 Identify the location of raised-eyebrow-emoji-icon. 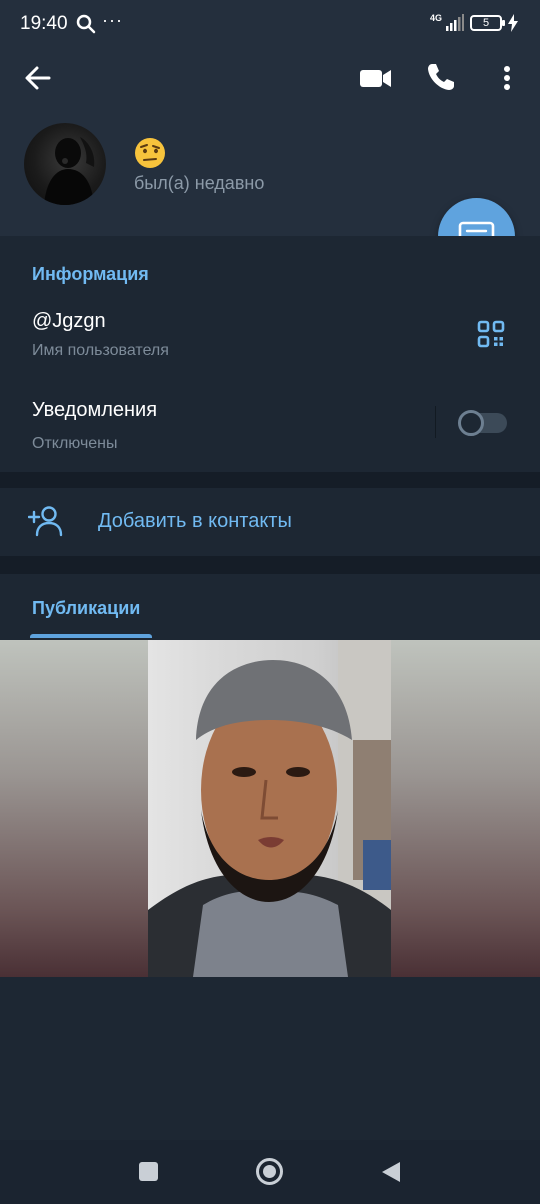
(150, 153).